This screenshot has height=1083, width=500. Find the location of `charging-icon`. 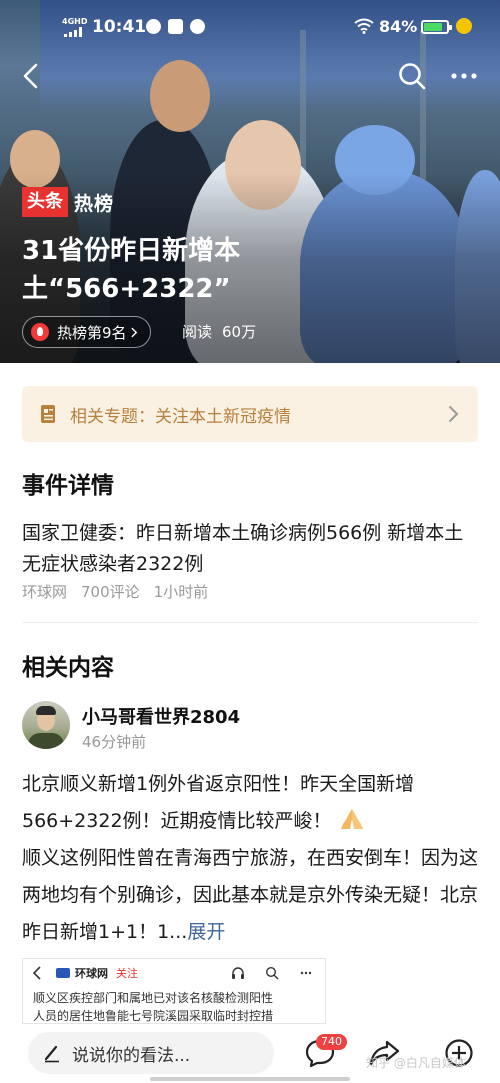

charging-icon is located at coordinates (464, 26).